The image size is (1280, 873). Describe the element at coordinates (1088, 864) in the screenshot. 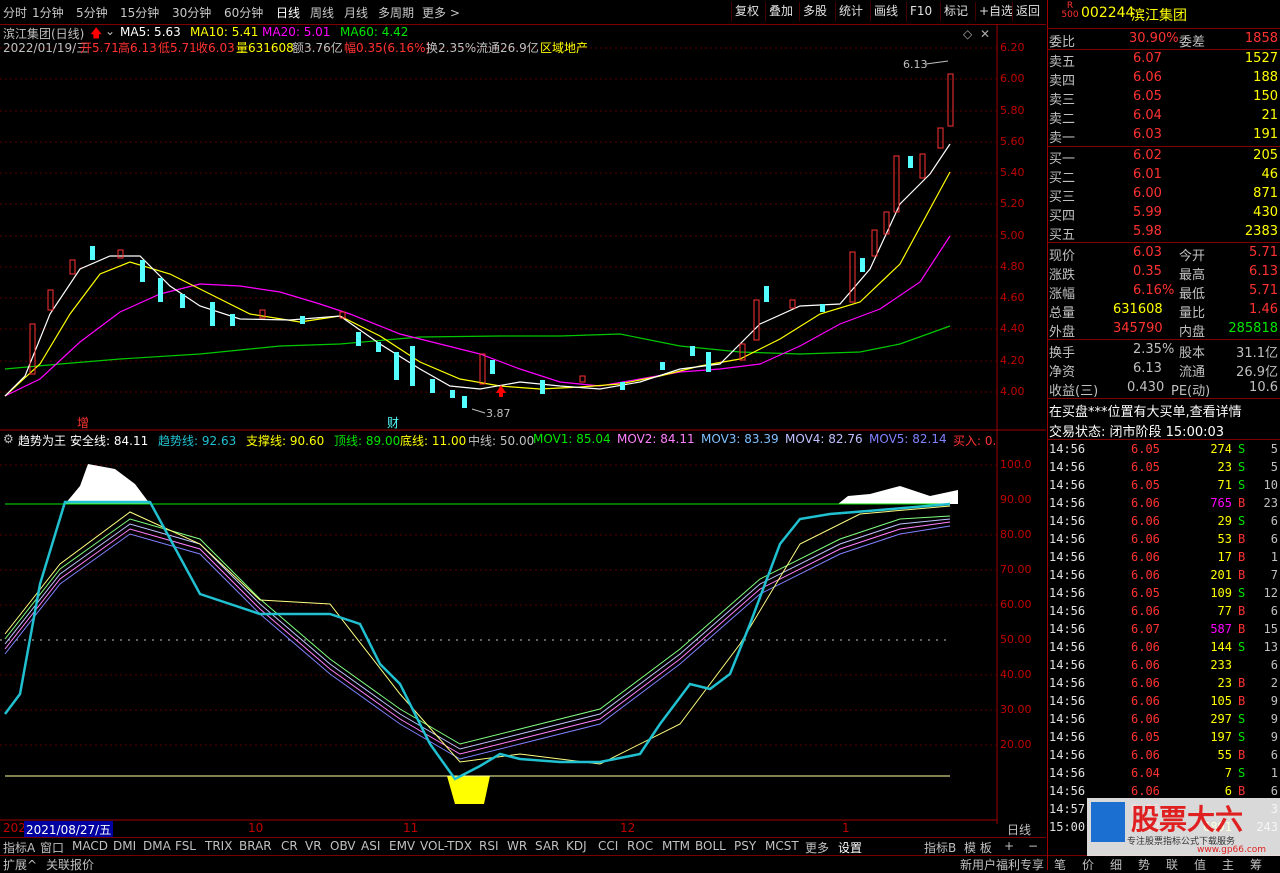

I see `panel-tab: 价` at that location.